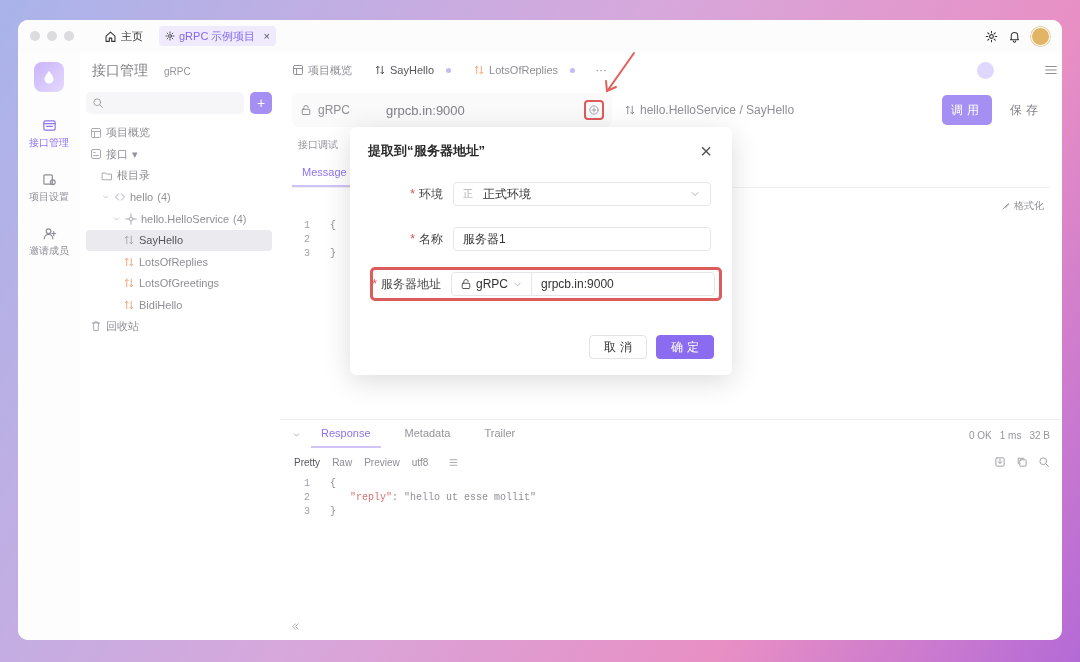 Image resolution: width=1080 pixels, height=662 pixels. Describe the element at coordinates (623, 284) in the screenshot. I see `address-field: grpcb.in:9000` at that location.